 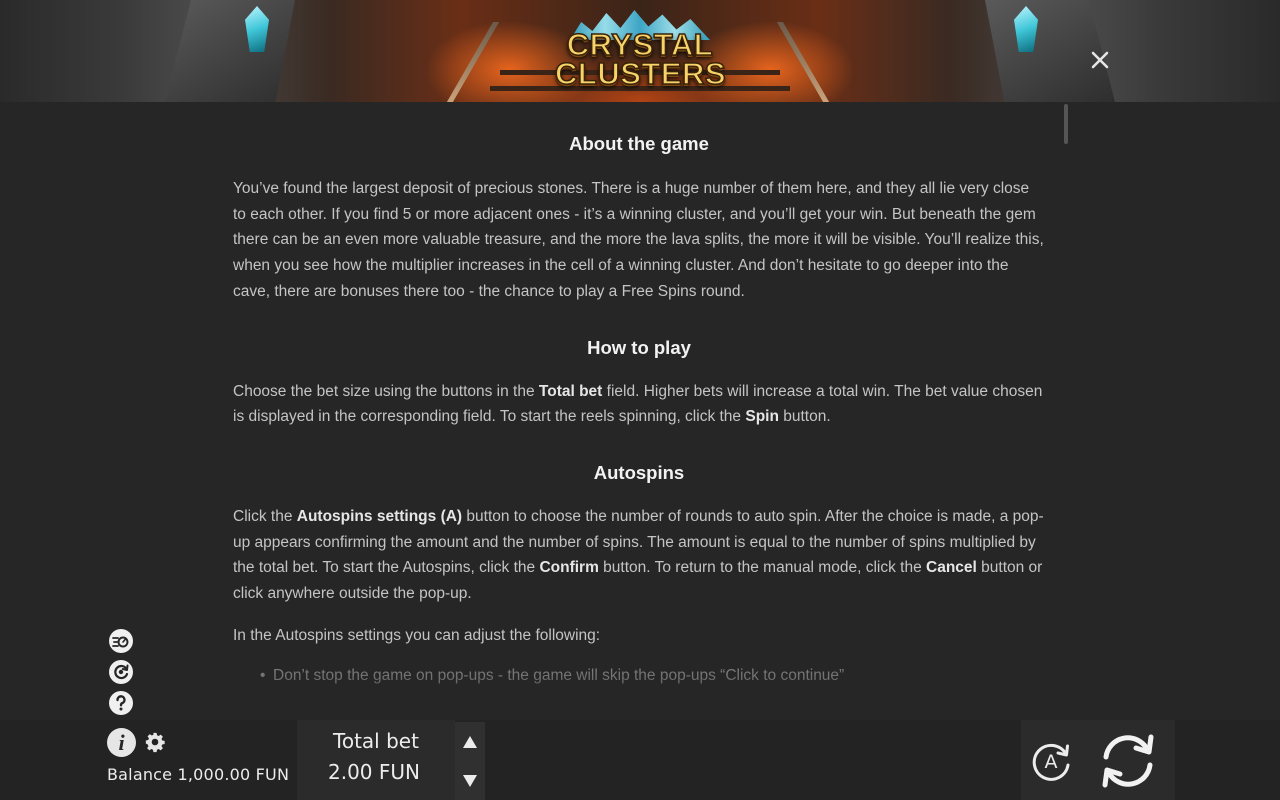 I want to click on rock-left, so click(x=230, y=51).